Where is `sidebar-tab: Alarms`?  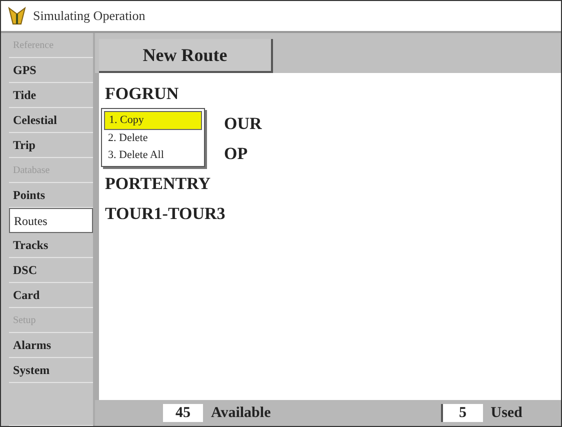
sidebar-tab: Alarms is located at coordinates (51, 345).